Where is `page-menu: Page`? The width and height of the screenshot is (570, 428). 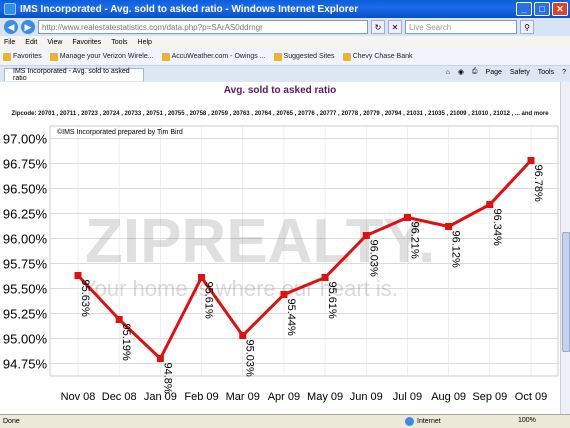
page-menu: Page is located at coordinates (494, 72).